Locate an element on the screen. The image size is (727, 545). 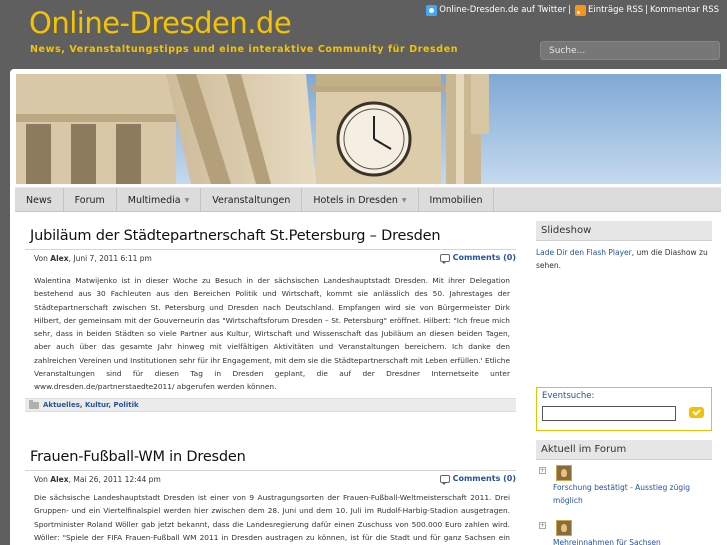
nav-item-news: News is located at coordinates (39, 200).